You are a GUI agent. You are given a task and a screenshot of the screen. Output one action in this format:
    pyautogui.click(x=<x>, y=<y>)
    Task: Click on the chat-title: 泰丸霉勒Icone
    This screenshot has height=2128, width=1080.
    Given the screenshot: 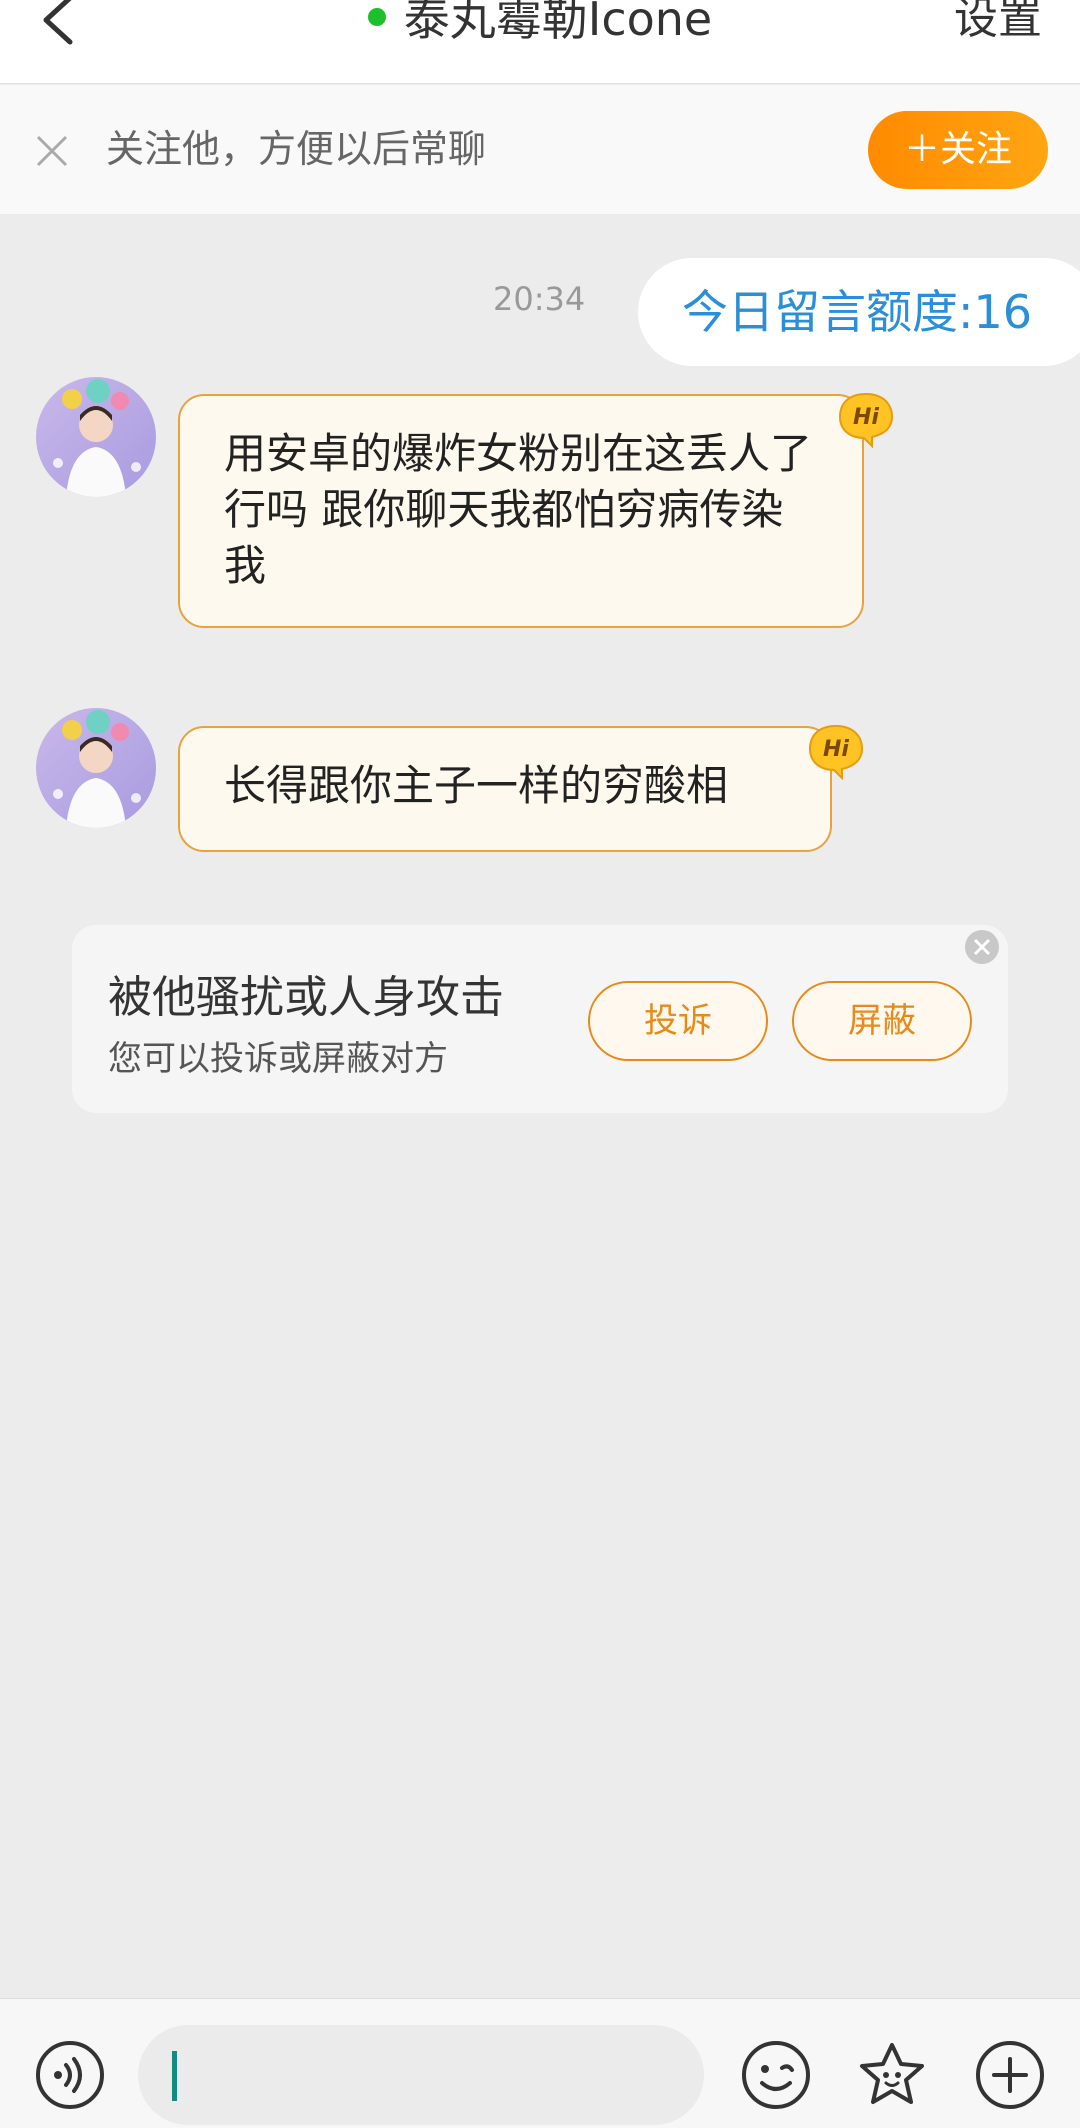 What is the action you would take?
    pyautogui.click(x=540, y=27)
    